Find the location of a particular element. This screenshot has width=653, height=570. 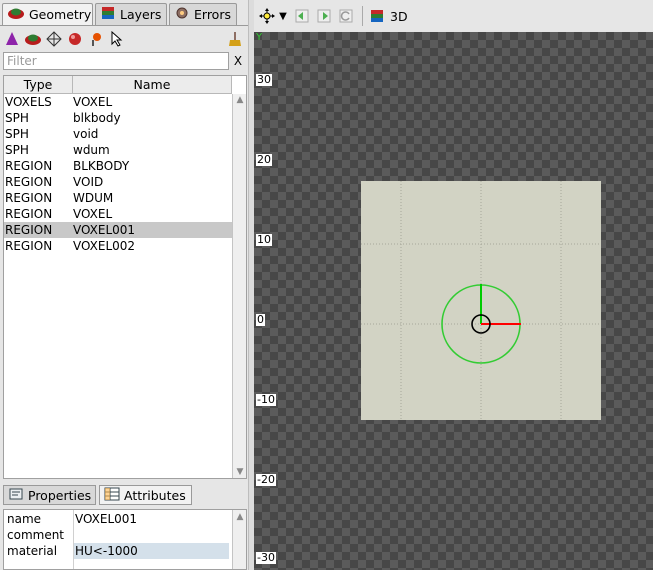

y-tick-label: 0 is located at coordinates (260, 319).